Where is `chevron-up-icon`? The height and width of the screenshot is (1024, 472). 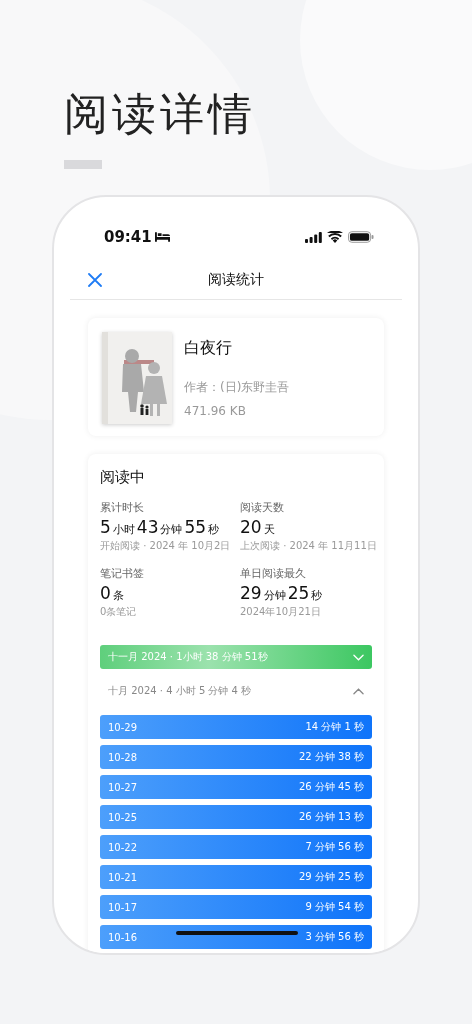 chevron-up-icon is located at coordinates (358, 691).